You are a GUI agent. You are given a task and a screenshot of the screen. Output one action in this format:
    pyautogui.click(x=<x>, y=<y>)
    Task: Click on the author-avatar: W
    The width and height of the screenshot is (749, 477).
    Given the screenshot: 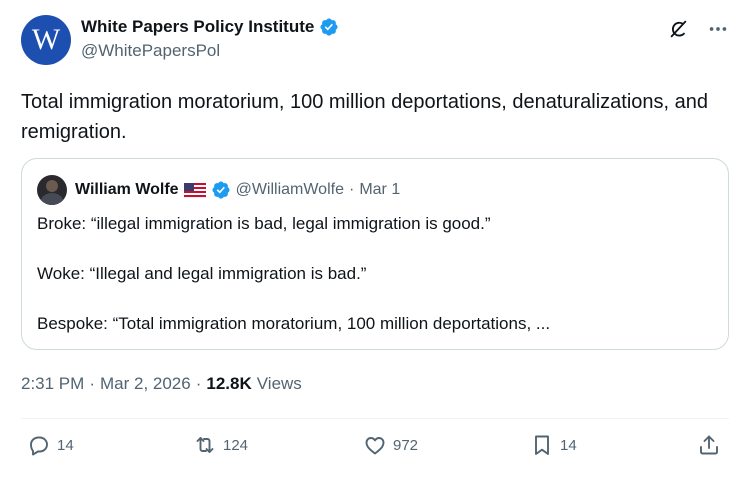 What is the action you would take?
    pyautogui.click(x=46, y=40)
    